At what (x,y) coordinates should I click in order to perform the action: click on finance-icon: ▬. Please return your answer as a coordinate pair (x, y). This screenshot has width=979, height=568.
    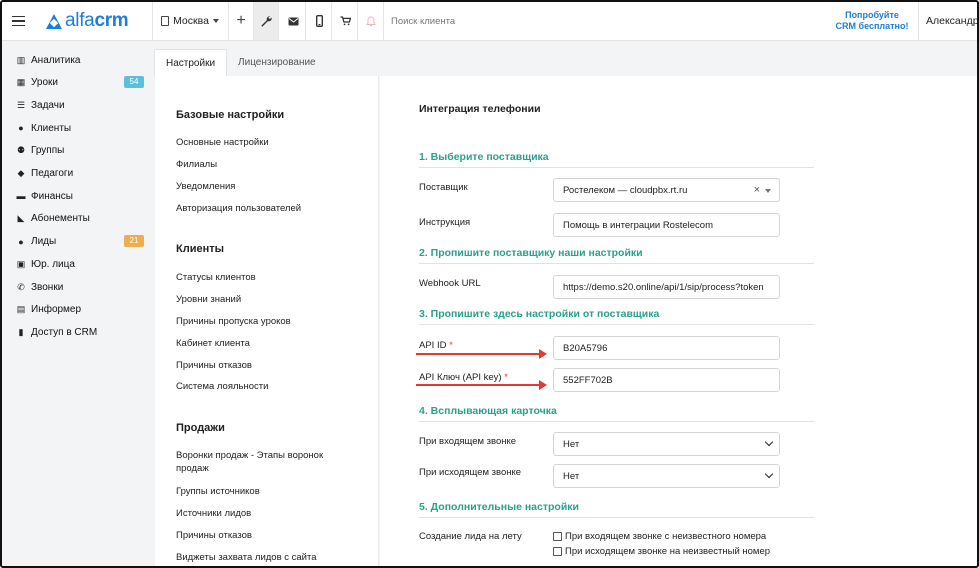
    Looking at the image, I should click on (21, 196).